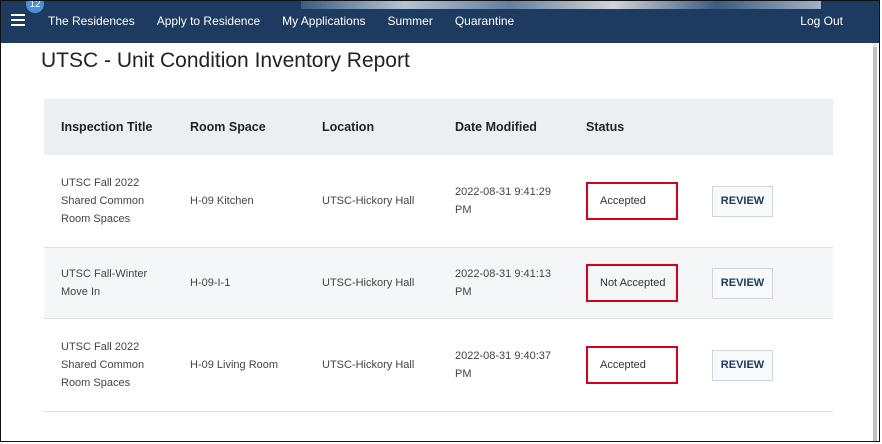 The width and height of the screenshot is (882, 444). What do you see at coordinates (228, 127) in the screenshot?
I see `column-header-room-space: Room Space` at bounding box center [228, 127].